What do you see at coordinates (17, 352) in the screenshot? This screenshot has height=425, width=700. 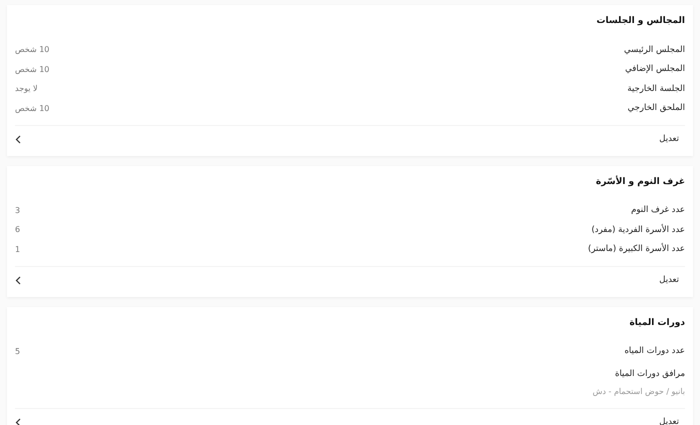 I see `row-value: 5` at bounding box center [17, 352].